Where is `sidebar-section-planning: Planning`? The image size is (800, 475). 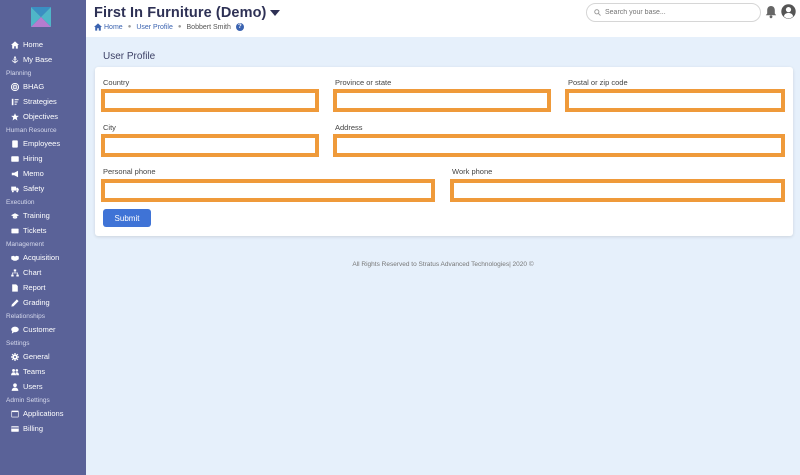 sidebar-section-planning: Planning is located at coordinates (19, 73).